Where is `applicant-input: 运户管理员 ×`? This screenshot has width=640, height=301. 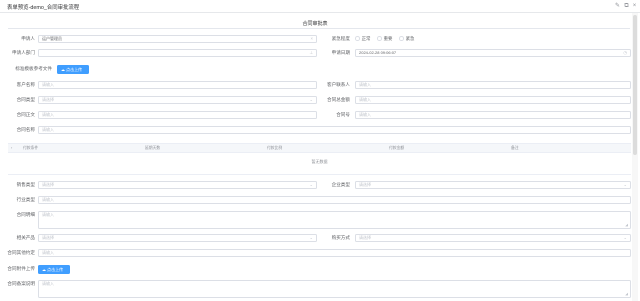
applicant-input: 运户管理员 × is located at coordinates (177, 38).